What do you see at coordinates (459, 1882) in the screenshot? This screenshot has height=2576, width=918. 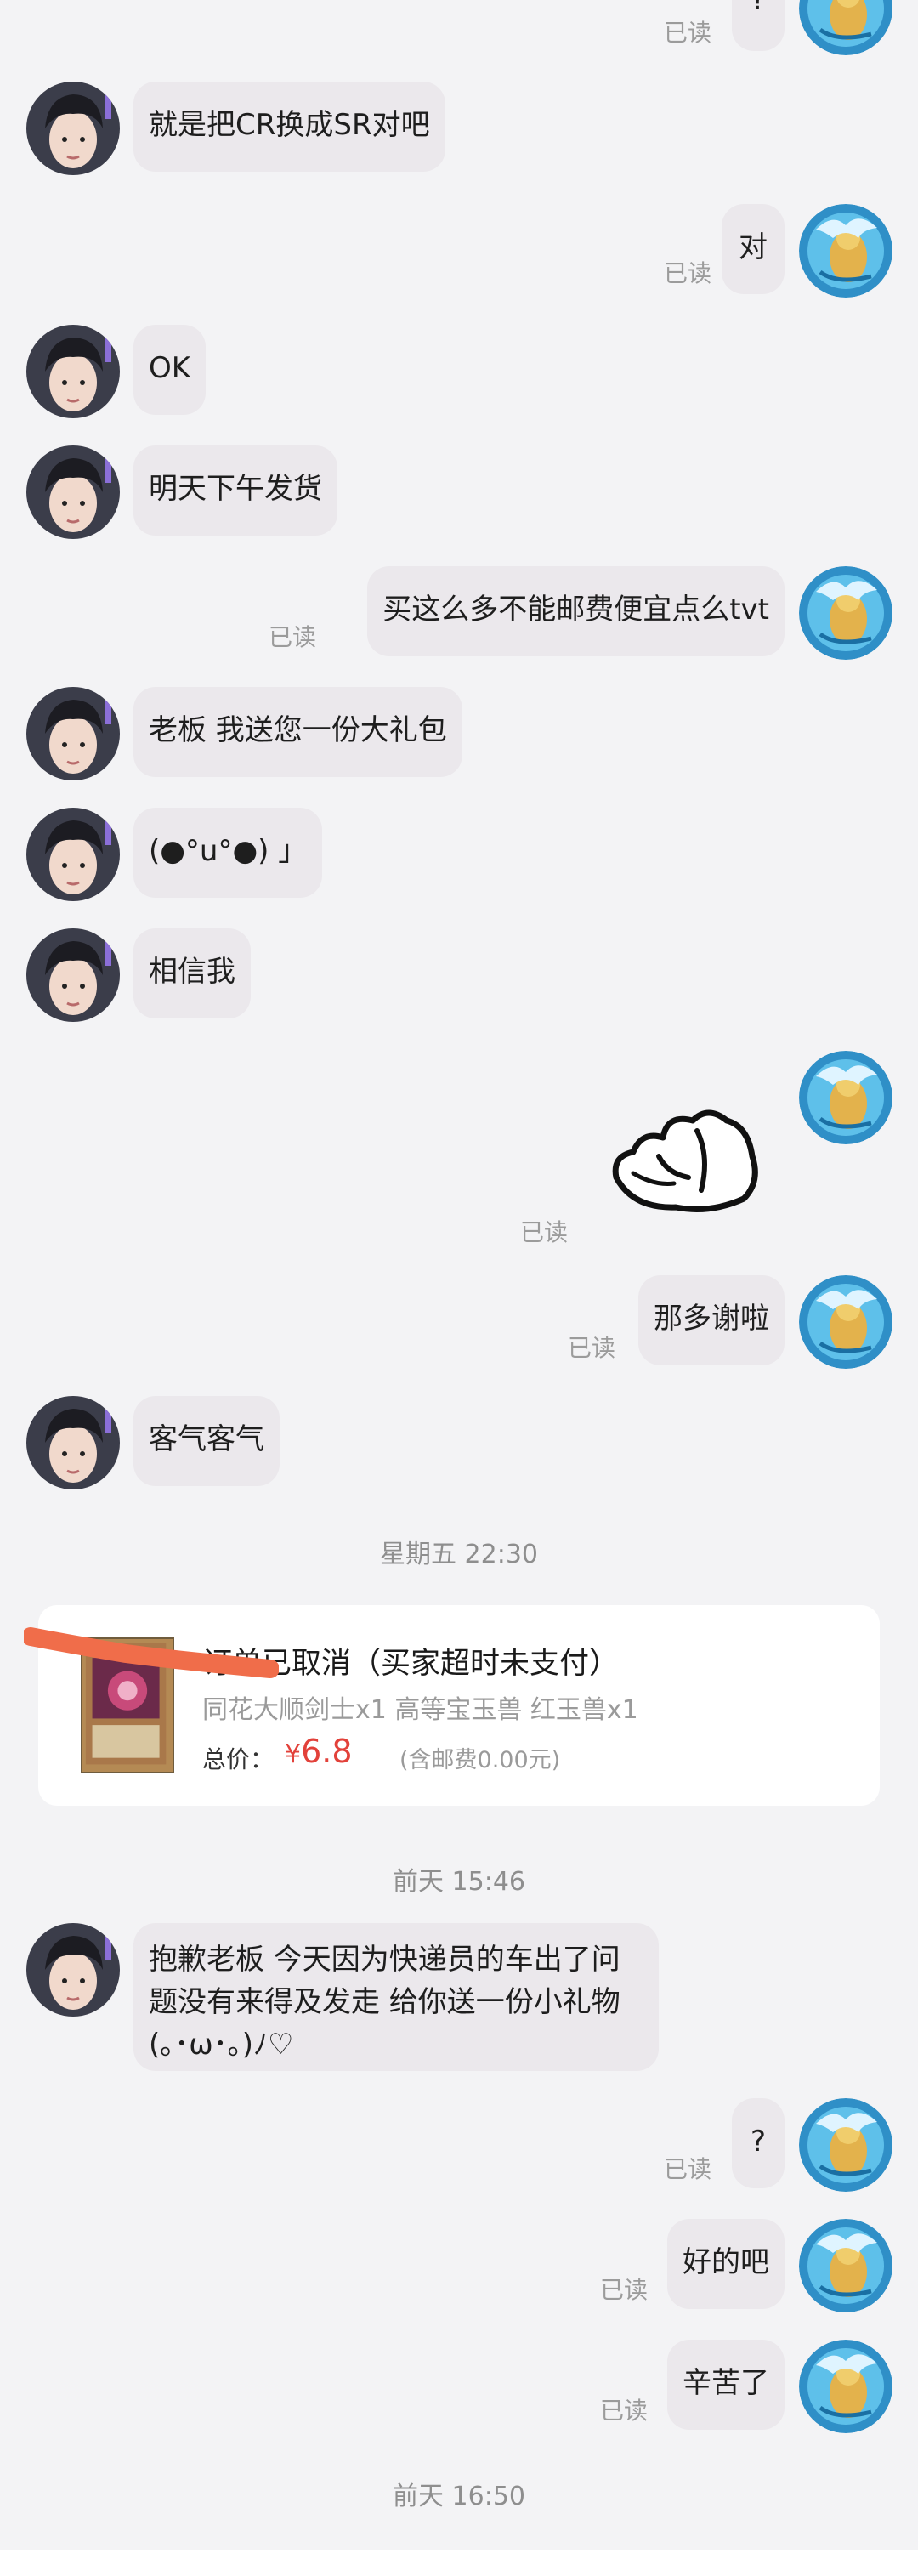 I see `timestamp: 前天 15:46` at bounding box center [459, 1882].